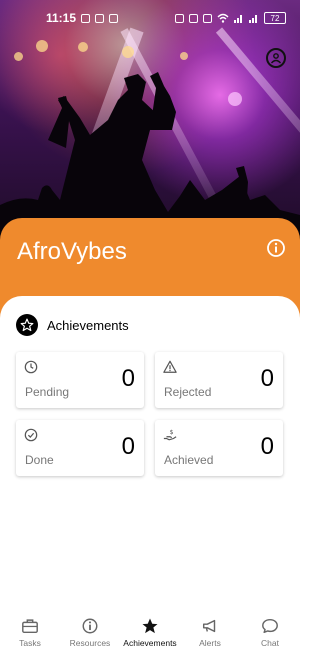 The width and height of the screenshot is (320, 667). What do you see at coordinates (170, 366) in the screenshot?
I see `warning-icon` at bounding box center [170, 366].